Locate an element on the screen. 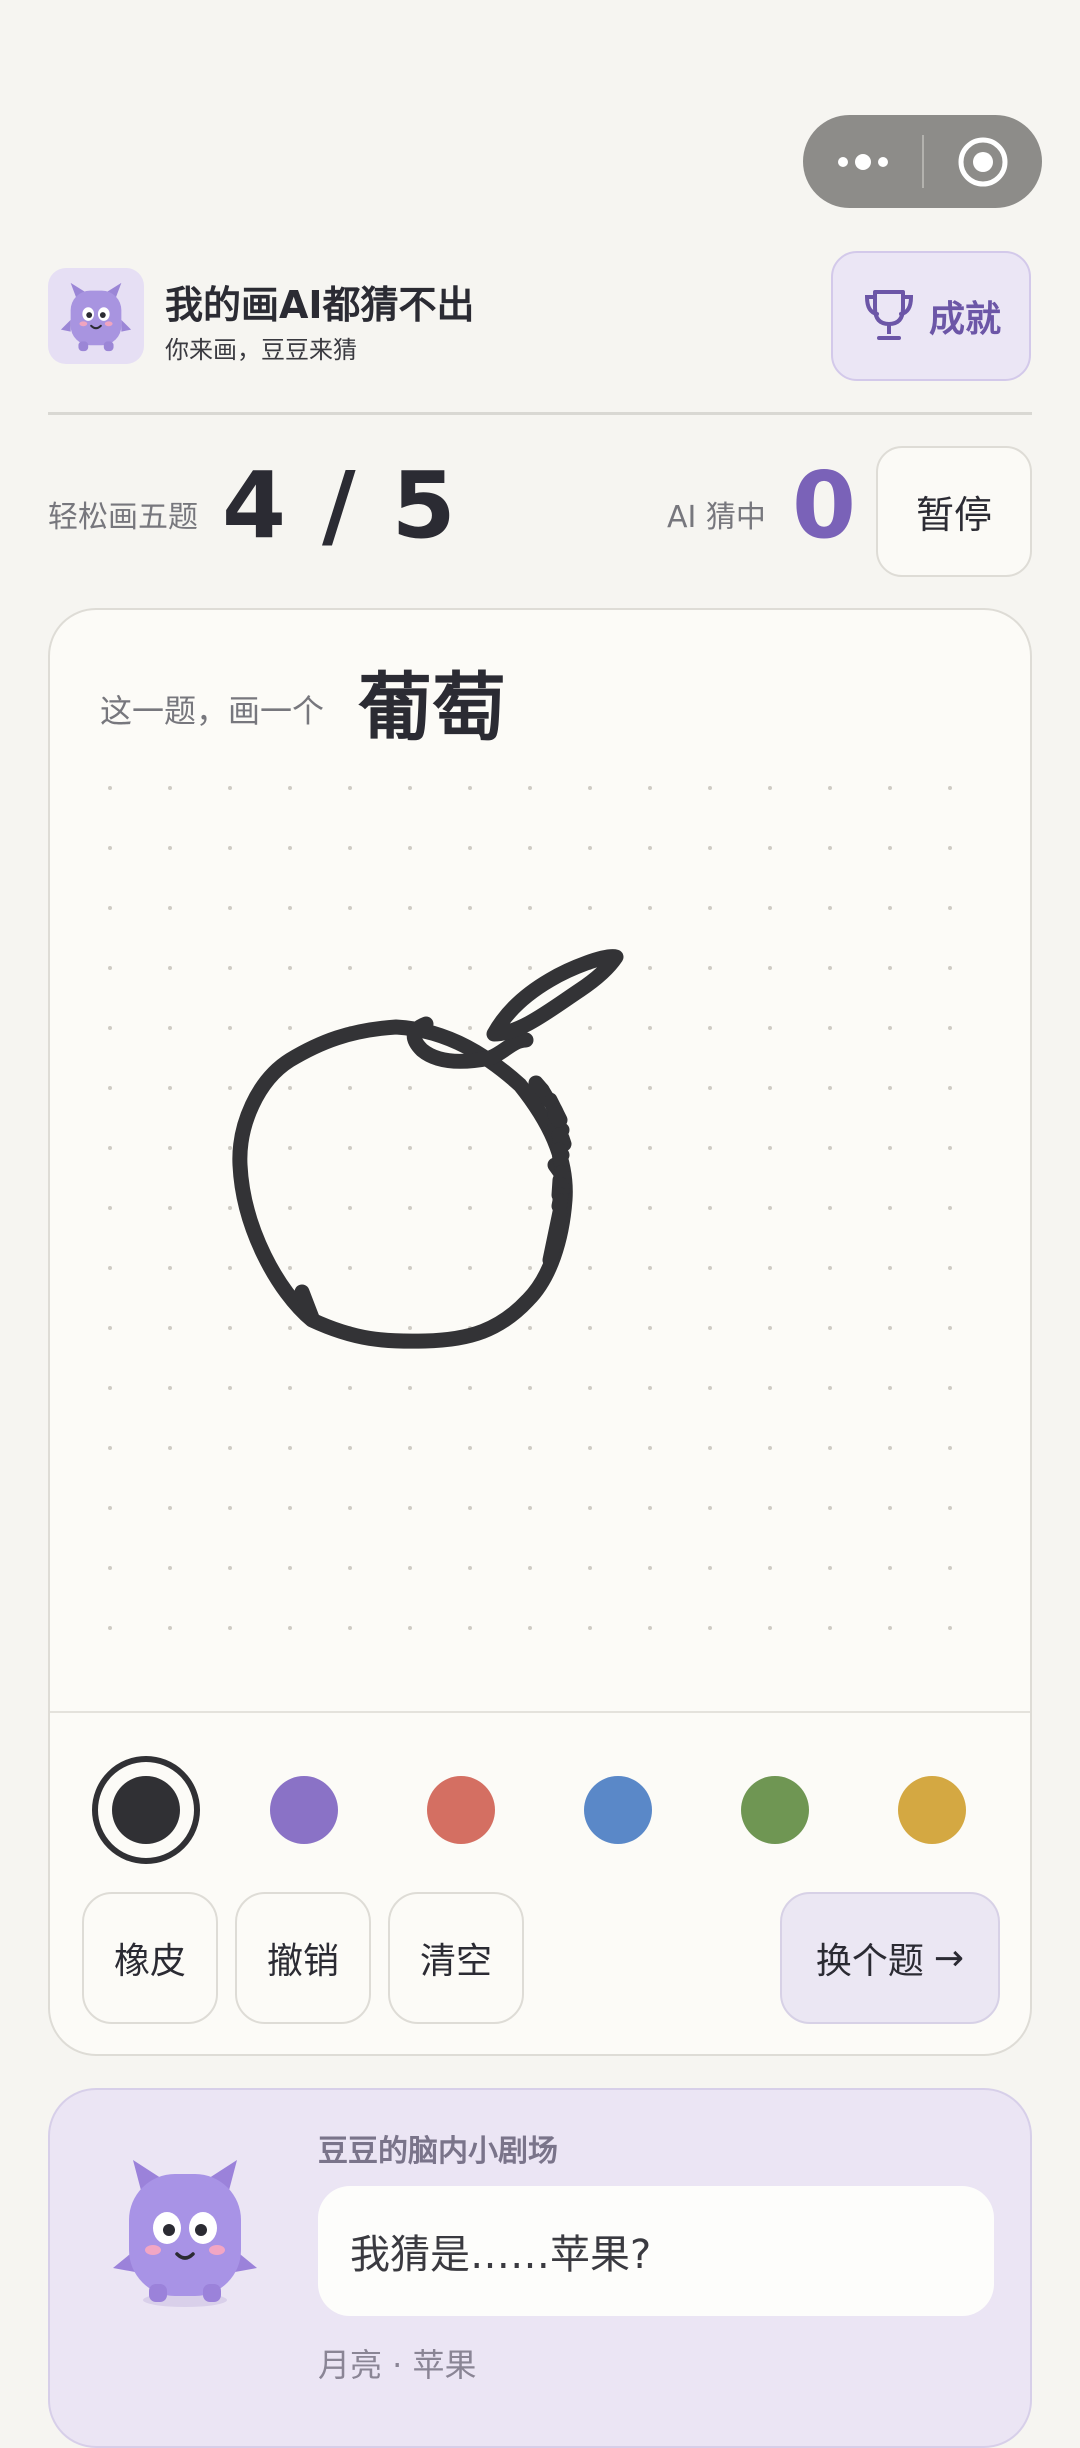 This screenshot has width=1080, height=2448. color-swatch-red is located at coordinates (461, 1810).